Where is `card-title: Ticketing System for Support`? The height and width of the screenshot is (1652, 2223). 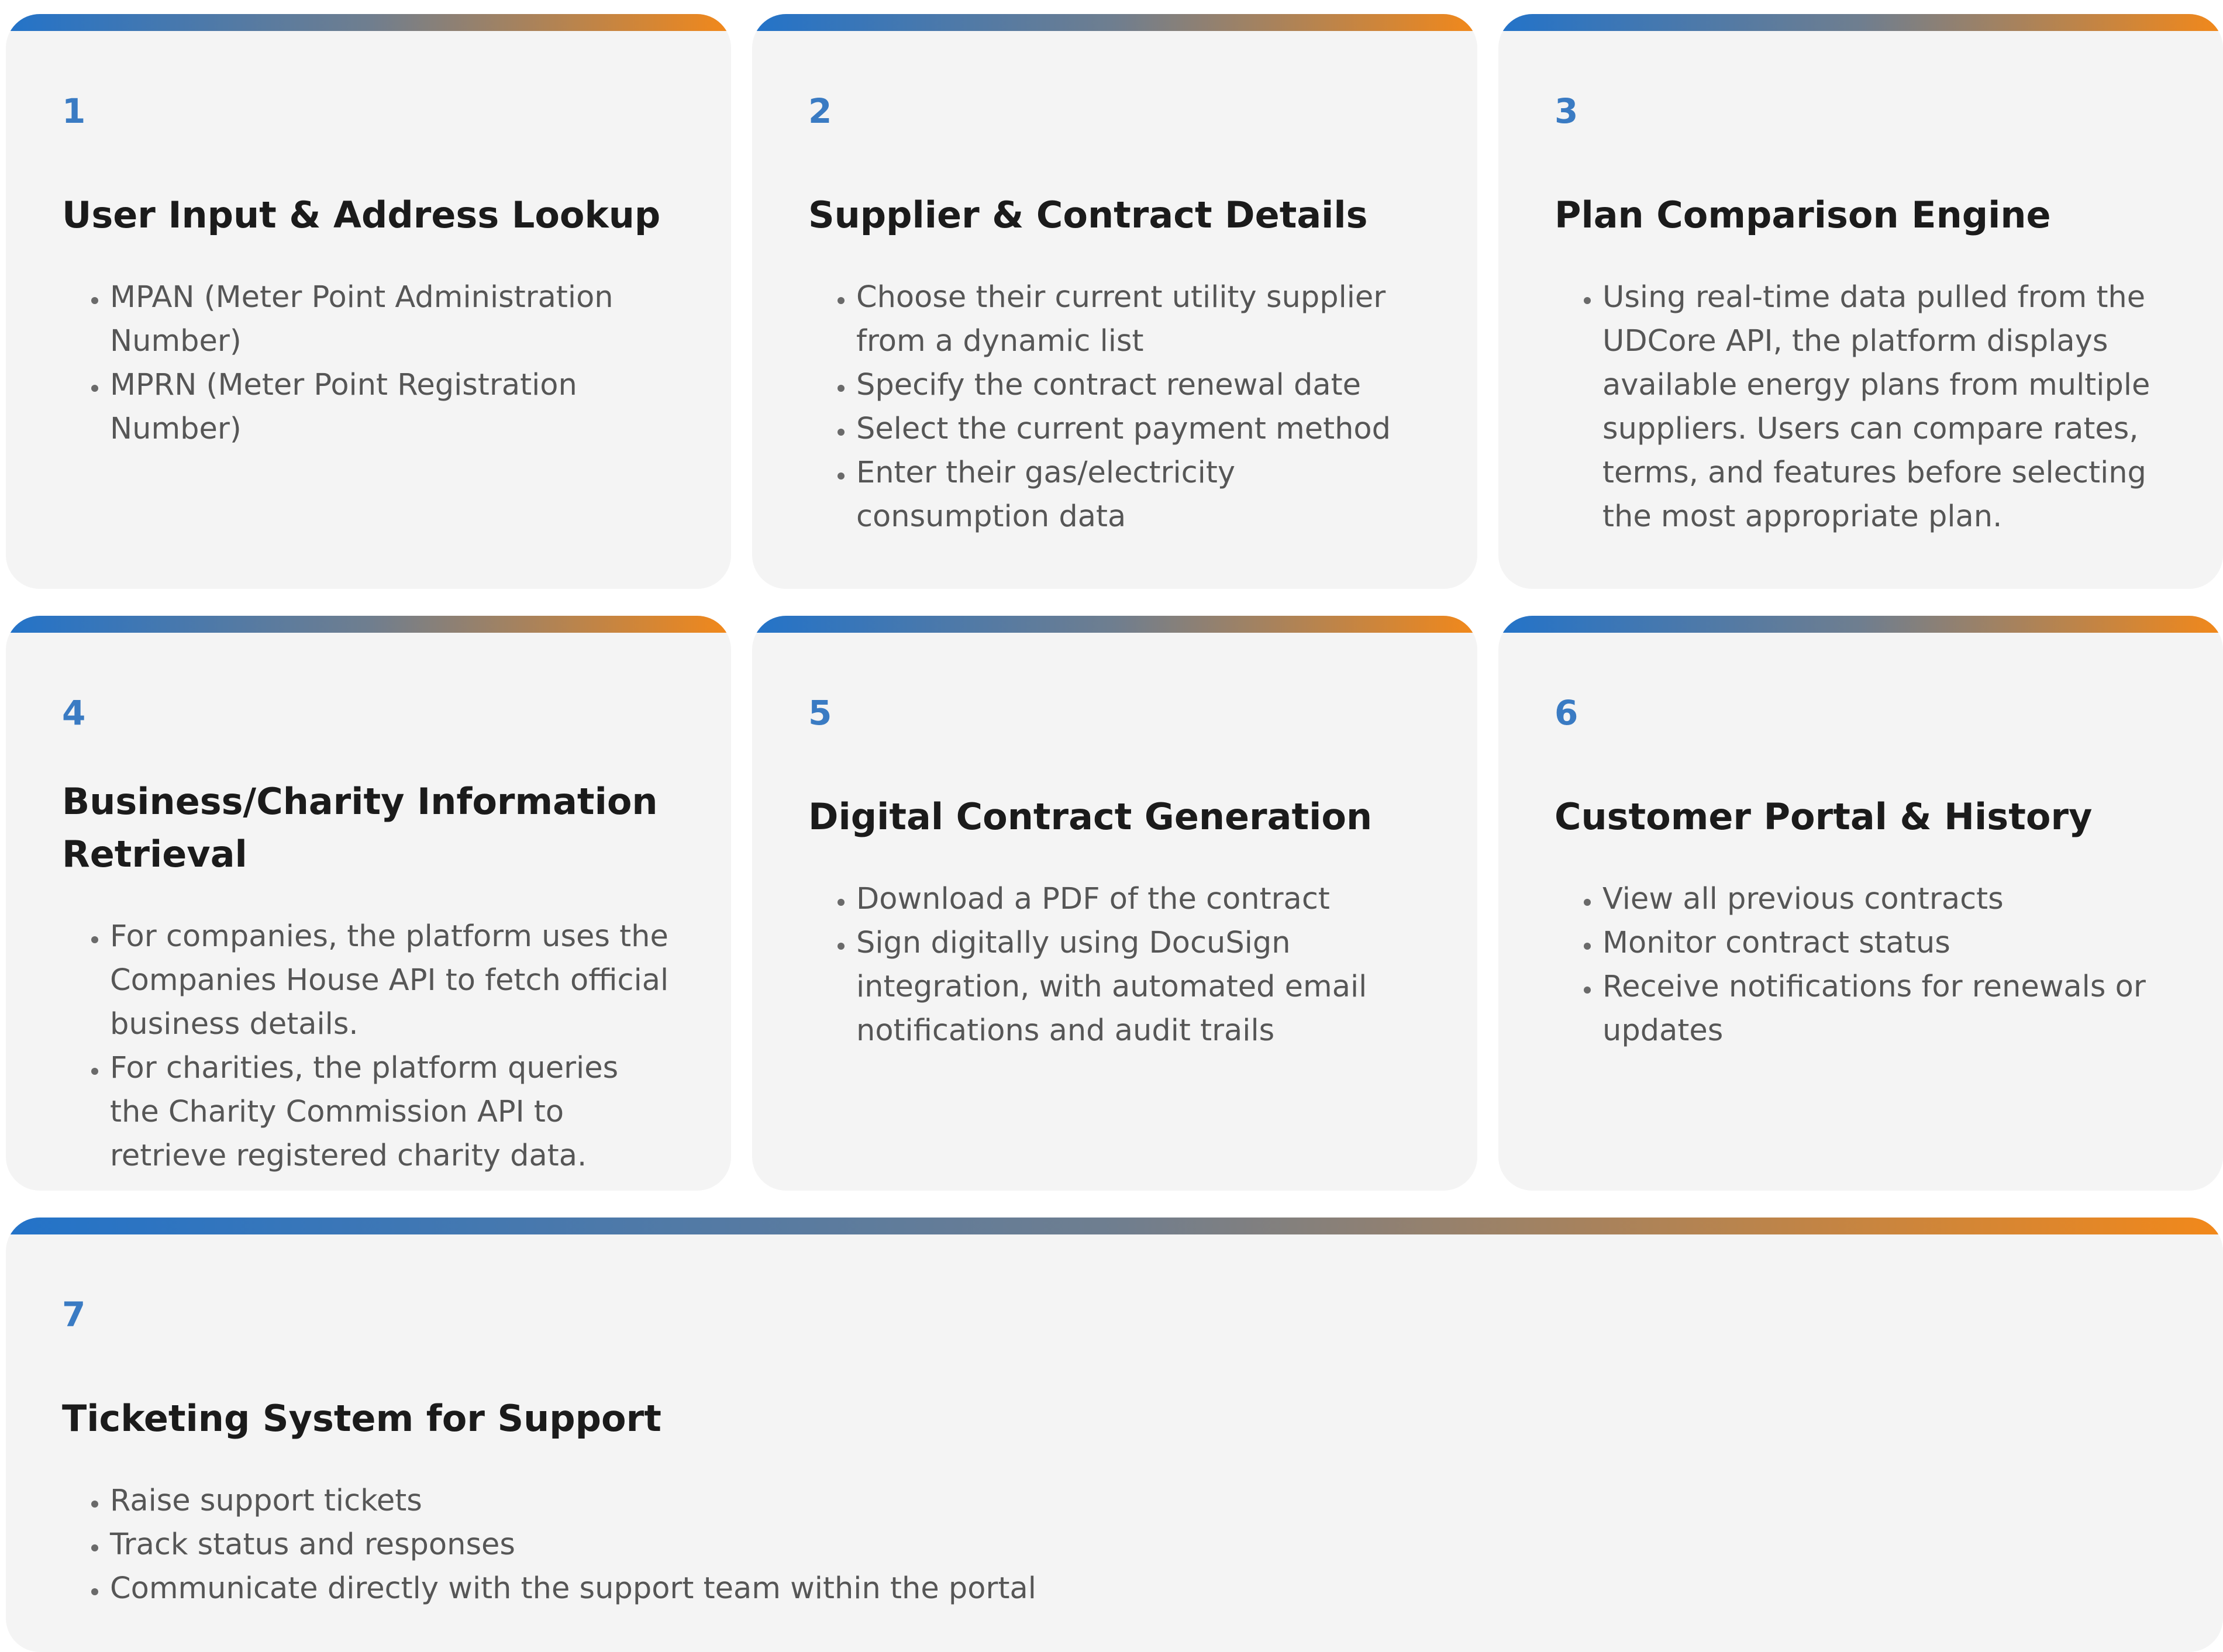 card-title: Ticketing System for Support is located at coordinates (361, 1418).